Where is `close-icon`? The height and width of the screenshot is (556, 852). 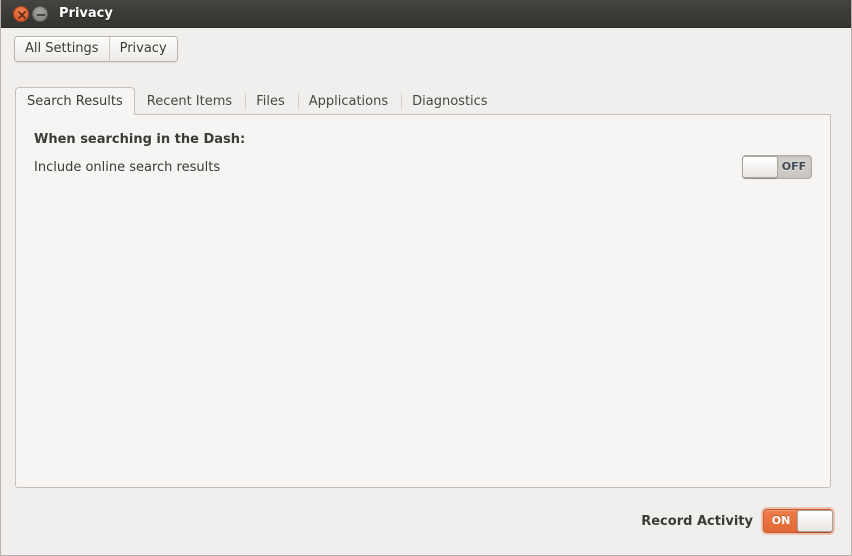
close-icon is located at coordinates (21, 14).